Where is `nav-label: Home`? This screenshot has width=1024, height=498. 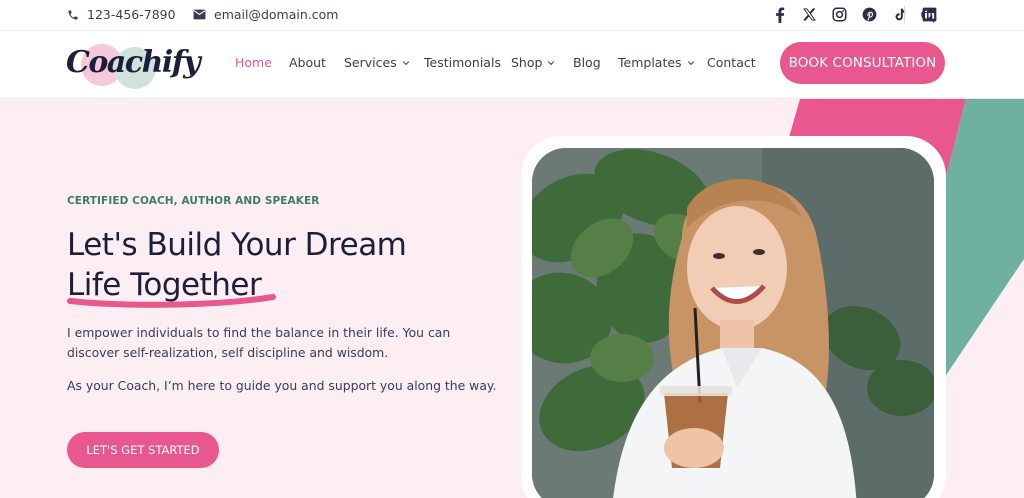
nav-label: Home is located at coordinates (253, 62).